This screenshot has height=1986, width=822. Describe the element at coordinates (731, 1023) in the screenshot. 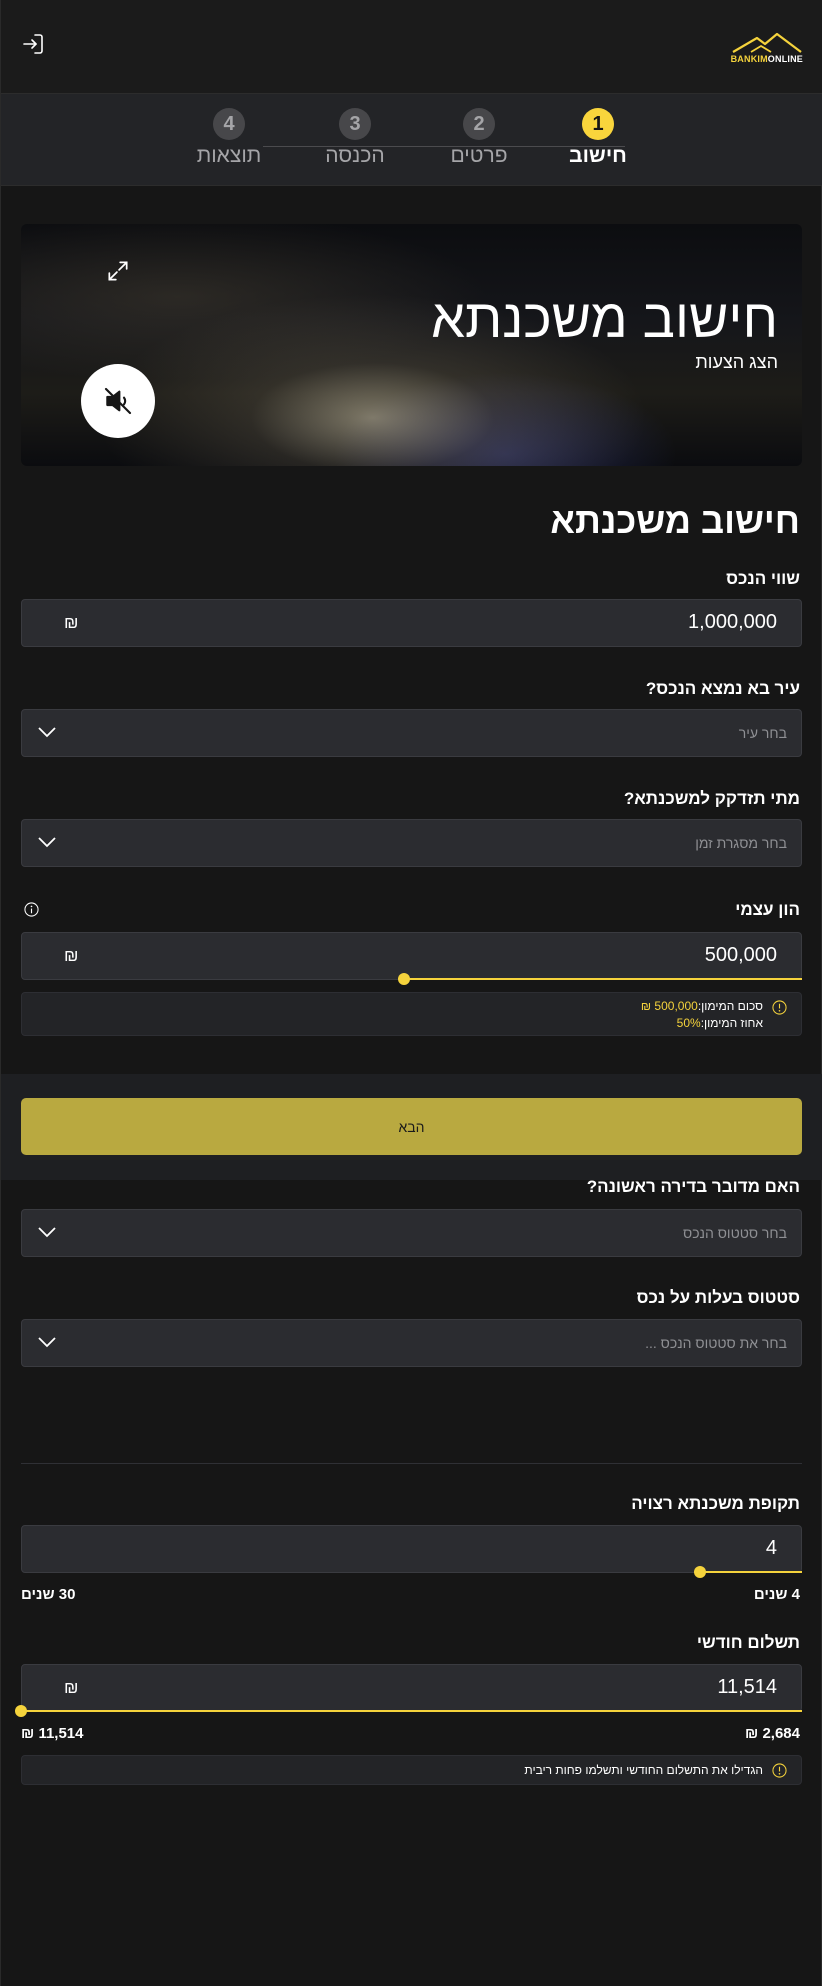

I see `min-percent-label: אחוז המימון:` at that location.